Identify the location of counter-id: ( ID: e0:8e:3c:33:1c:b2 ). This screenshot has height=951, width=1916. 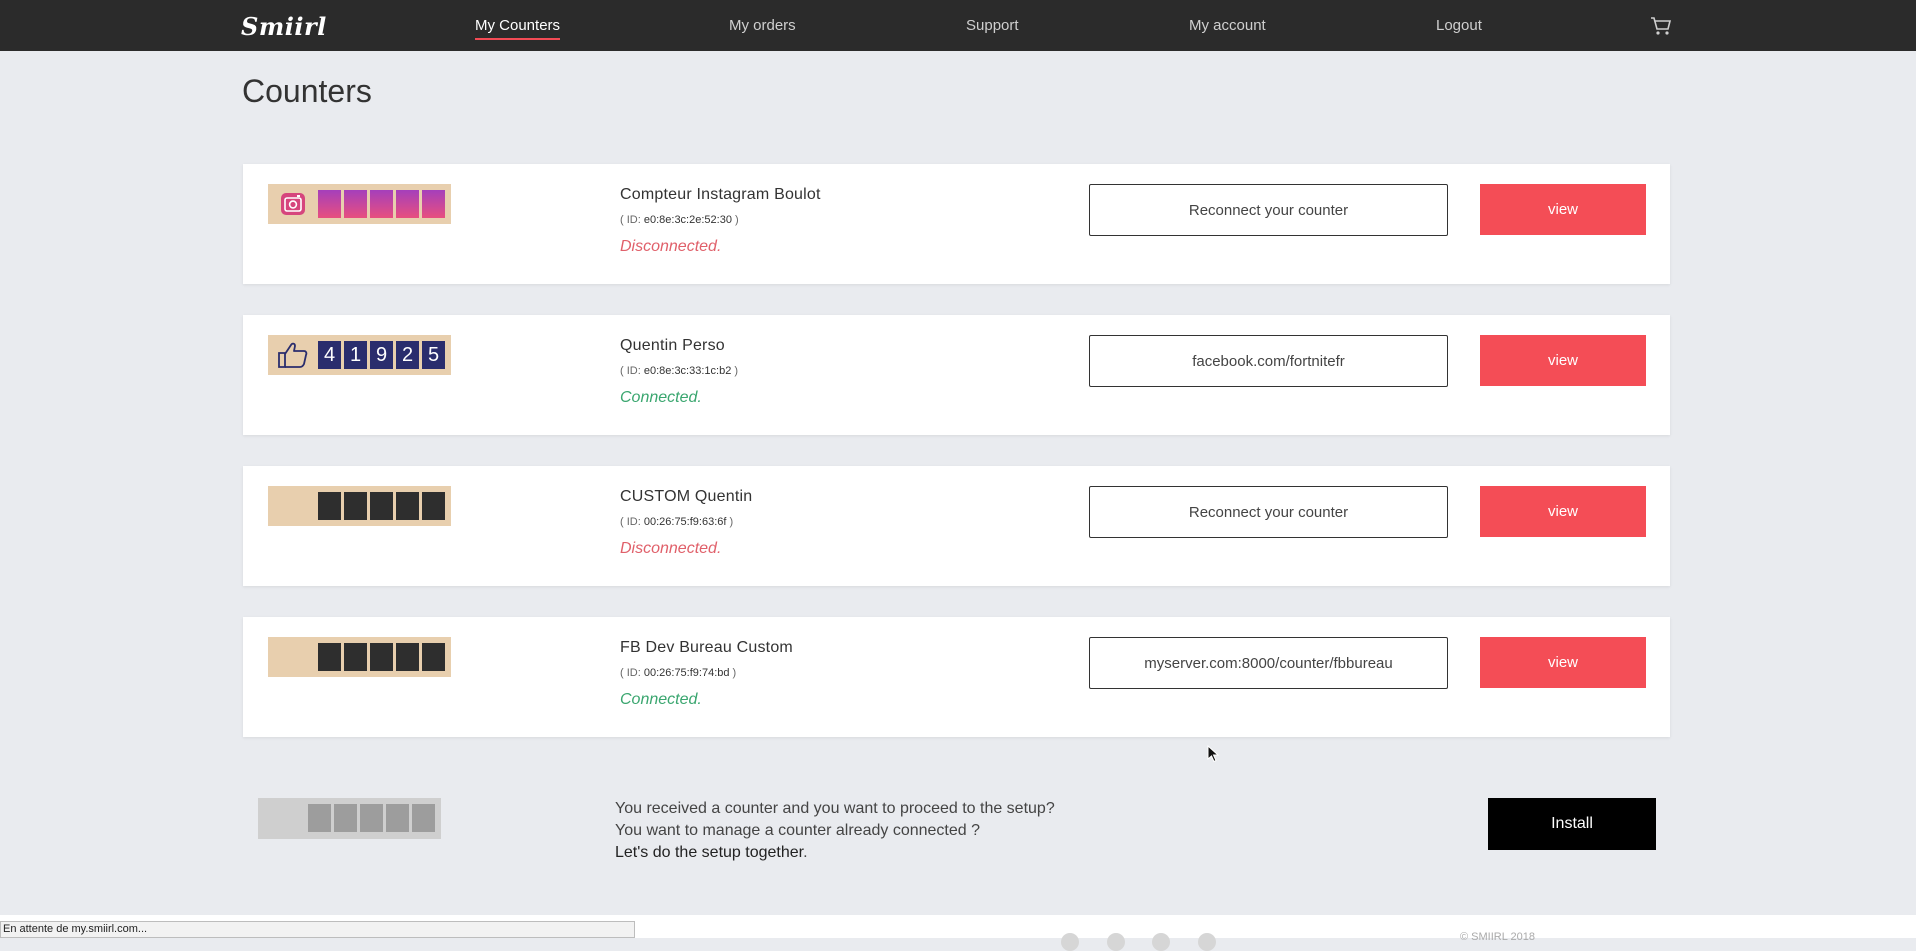
(679, 371).